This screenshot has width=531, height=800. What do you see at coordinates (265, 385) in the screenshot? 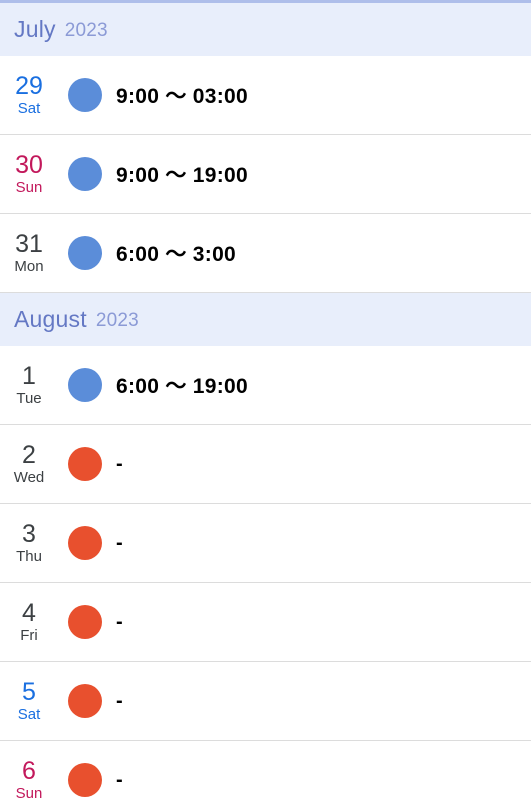
I see `day-row: 1 Tue 6:00 〜 19:00` at bounding box center [265, 385].